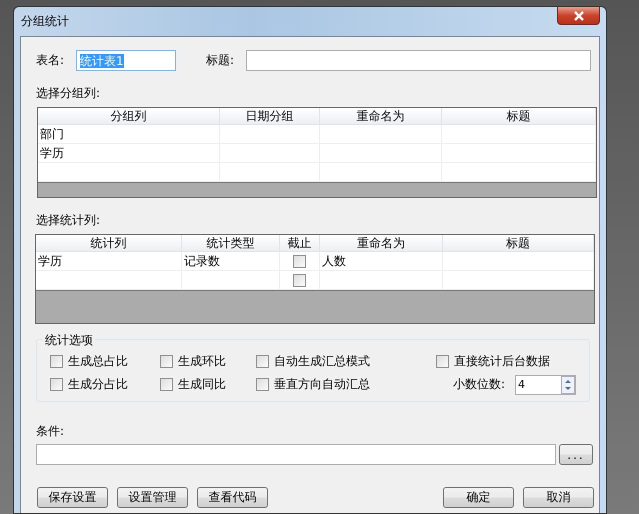 The image size is (639, 514). I want to click on checkbox-label: 生成总占比, so click(98, 361).